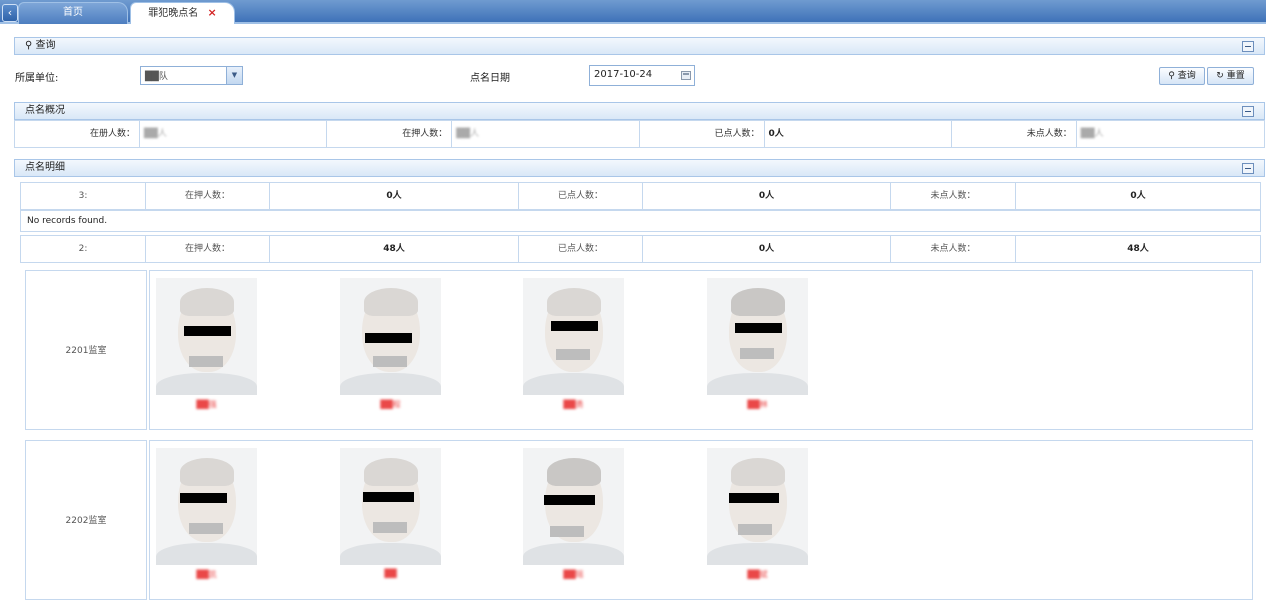  What do you see at coordinates (155, 134) in the screenshot?
I see `overview-registered-value: ██人` at bounding box center [155, 134].